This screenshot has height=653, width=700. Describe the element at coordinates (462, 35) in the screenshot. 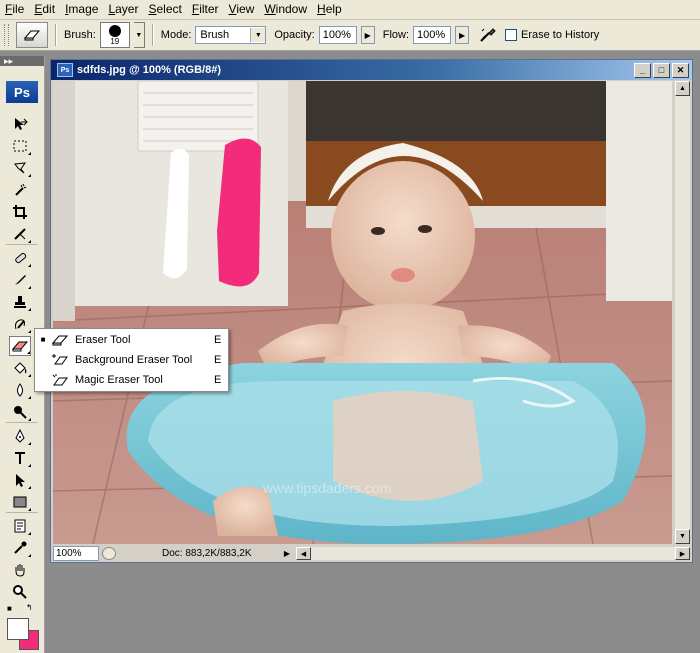

I see `flow-slider-button: ▶` at that location.